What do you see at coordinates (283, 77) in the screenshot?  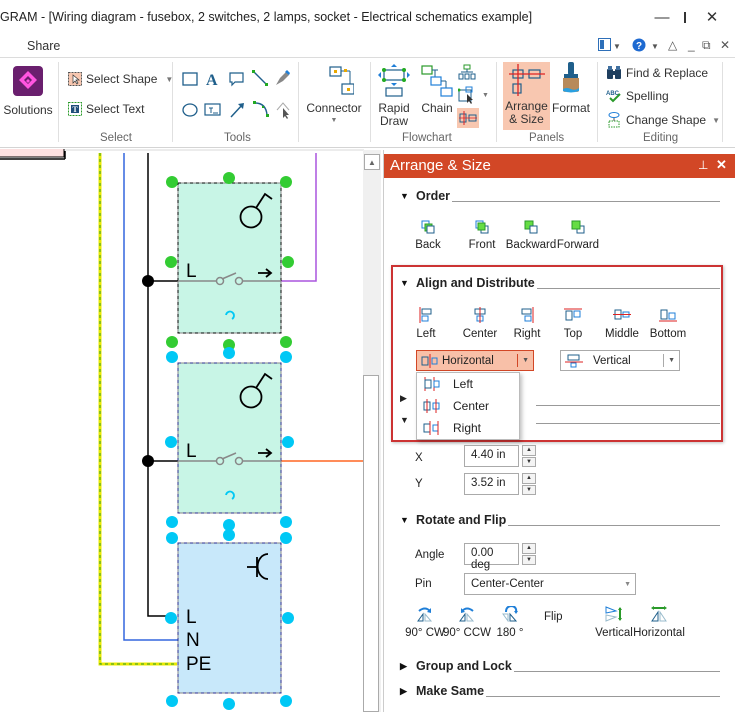 I see `pen-tool-icon` at bounding box center [283, 77].